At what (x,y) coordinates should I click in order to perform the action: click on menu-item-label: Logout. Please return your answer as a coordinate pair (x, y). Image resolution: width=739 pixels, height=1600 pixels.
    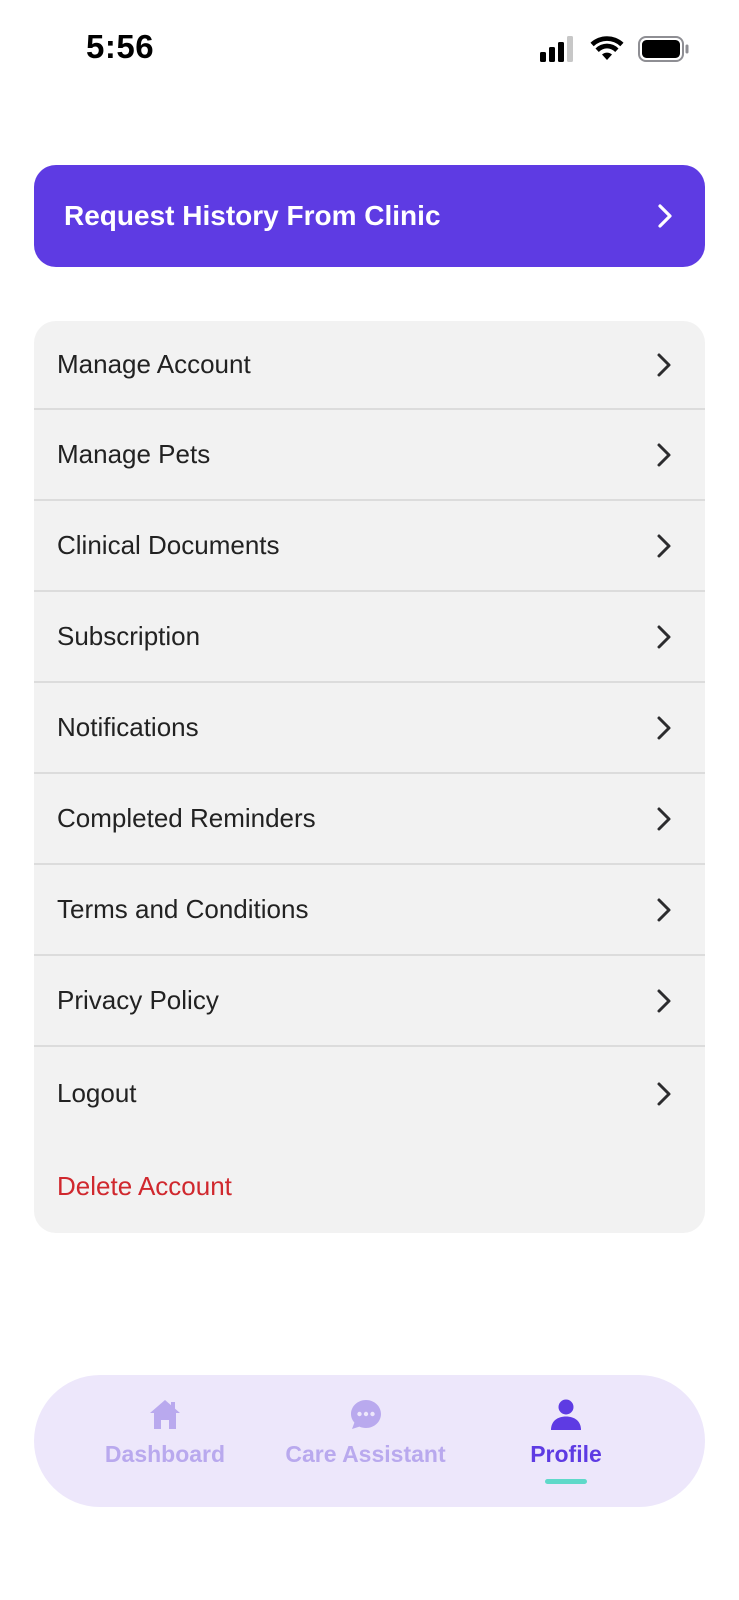
    Looking at the image, I should click on (97, 1093).